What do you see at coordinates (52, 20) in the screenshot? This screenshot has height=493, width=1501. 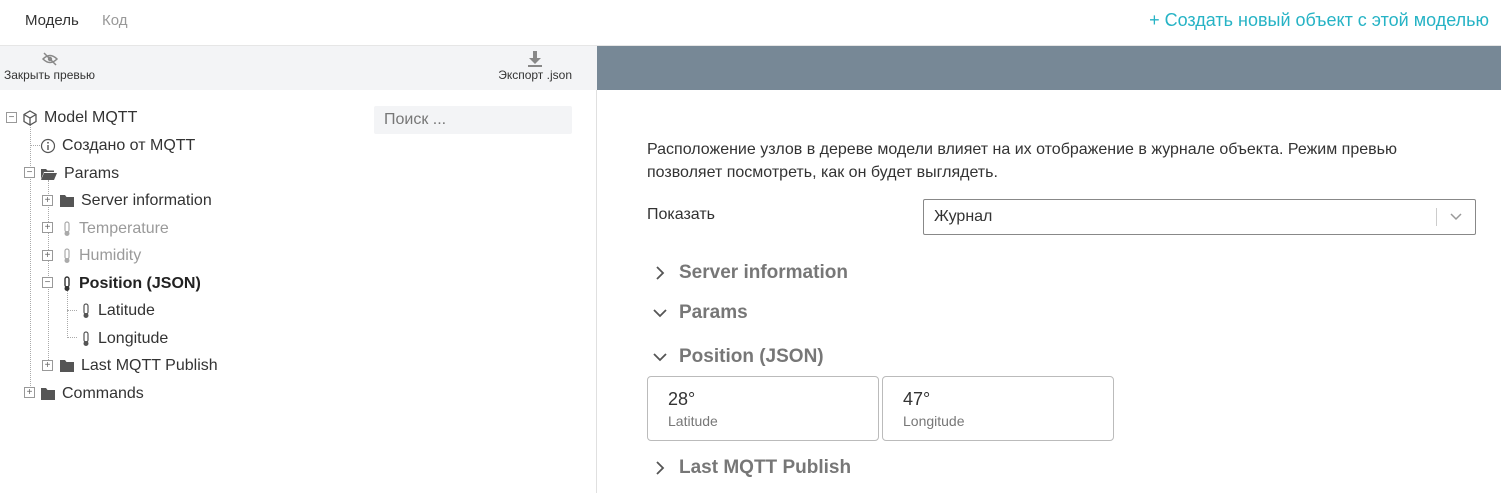 I see `tab-model: Модель` at bounding box center [52, 20].